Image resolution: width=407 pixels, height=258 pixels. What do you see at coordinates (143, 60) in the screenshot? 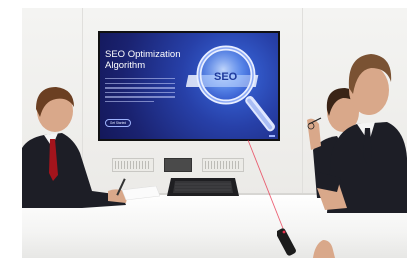
I see `slide-title: SEO Optimization Algorithm` at bounding box center [143, 60].